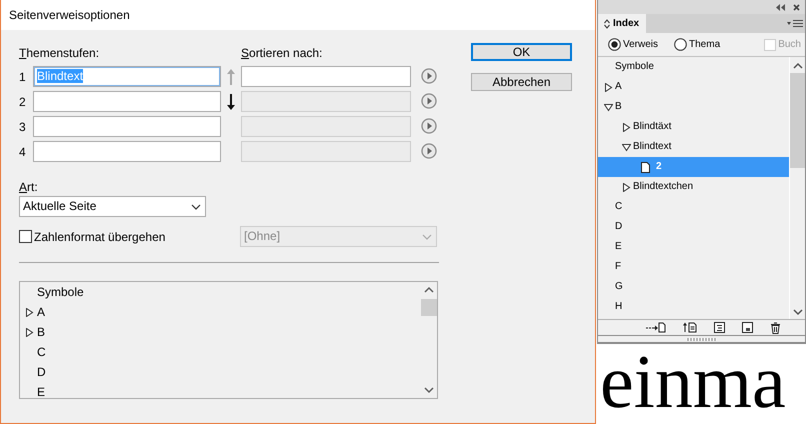 This screenshot has width=806, height=424. What do you see at coordinates (693, 382) in the screenshot?
I see `document-text: einma` at bounding box center [693, 382].